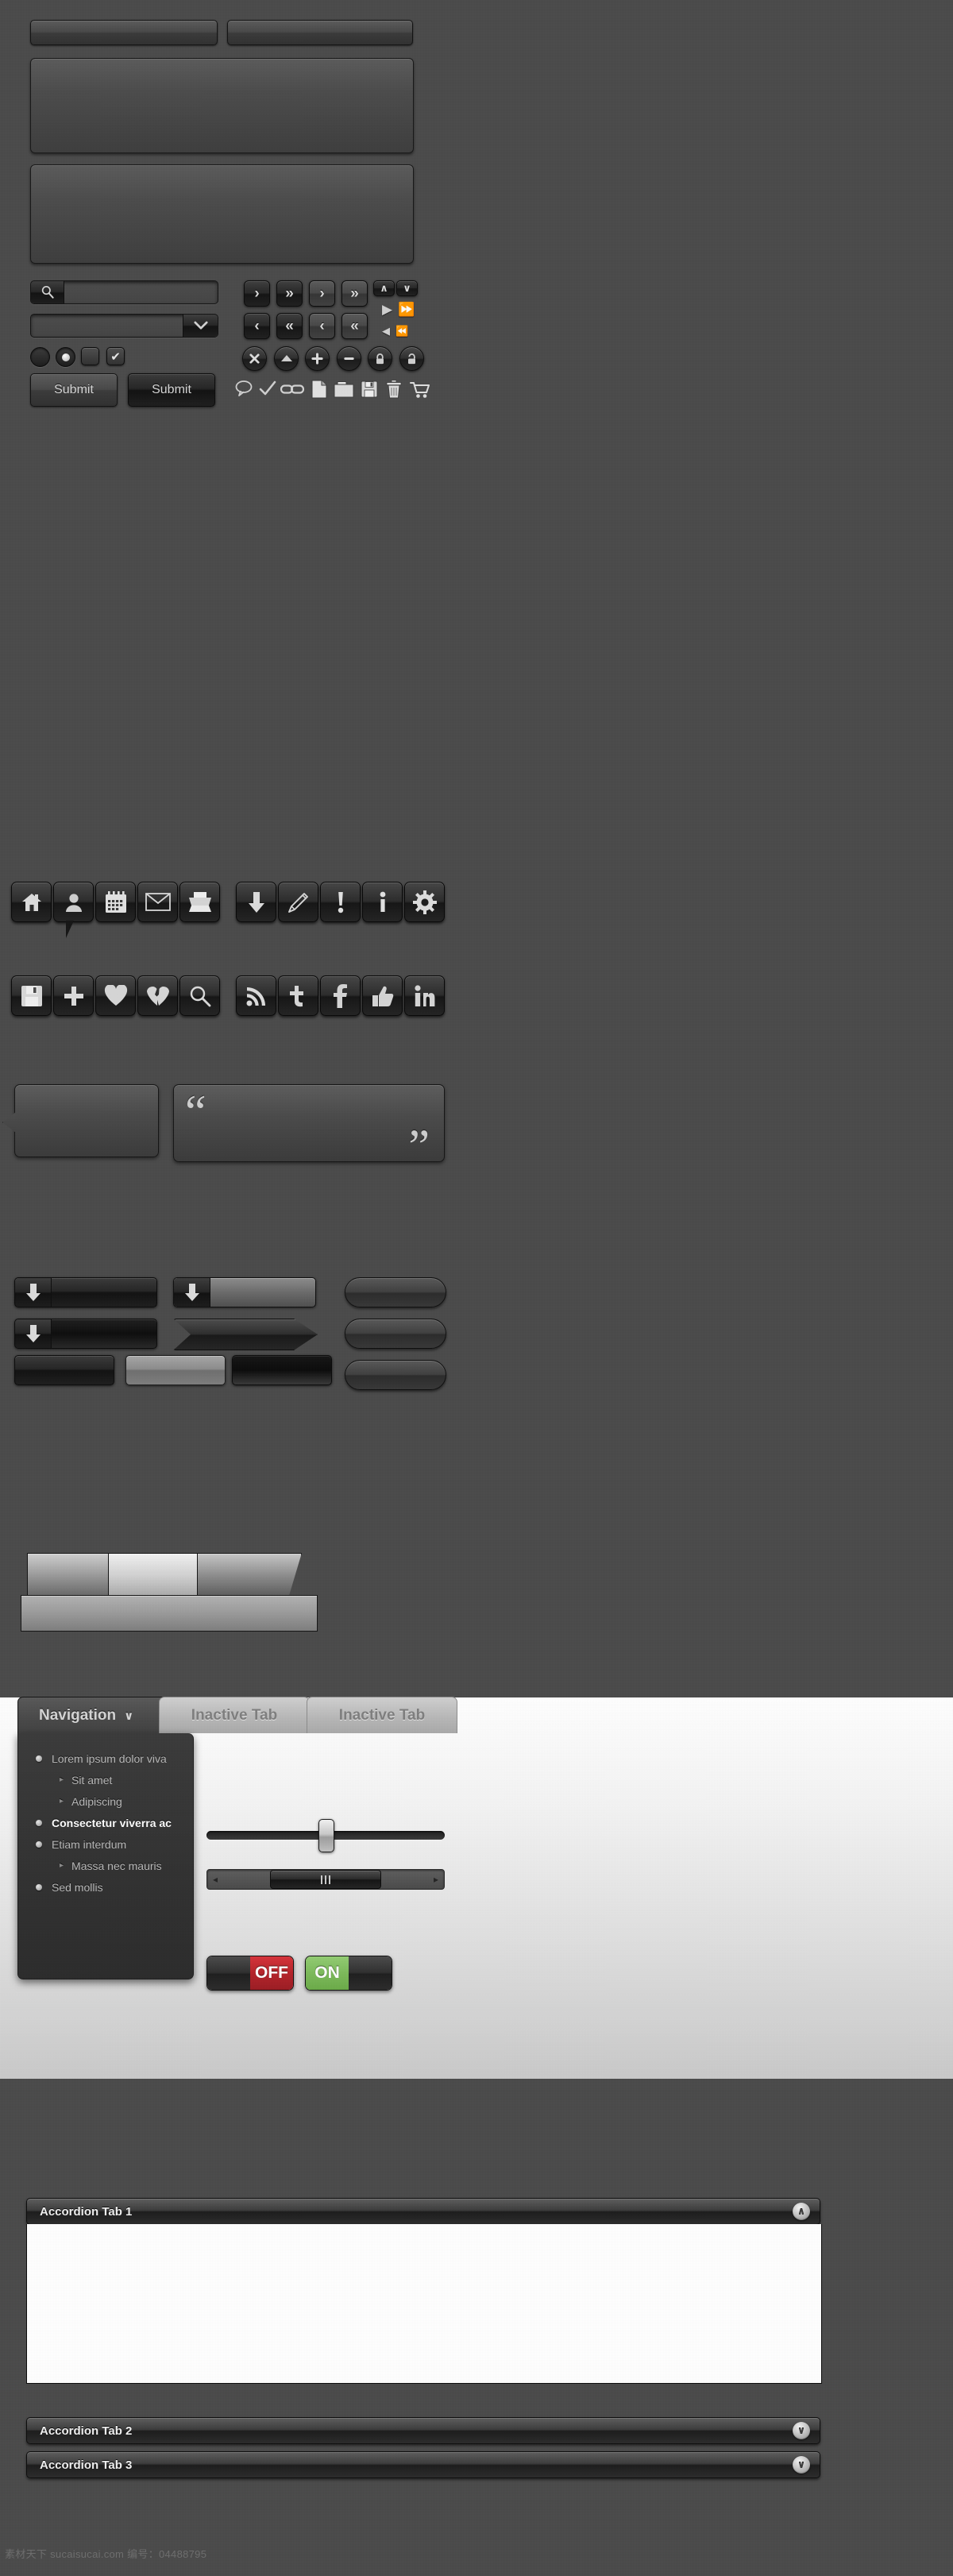 Image resolution: width=953 pixels, height=2576 pixels. What do you see at coordinates (801, 2211) in the screenshot?
I see `chevron-up-icon: ∧` at bounding box center [801, 2211].